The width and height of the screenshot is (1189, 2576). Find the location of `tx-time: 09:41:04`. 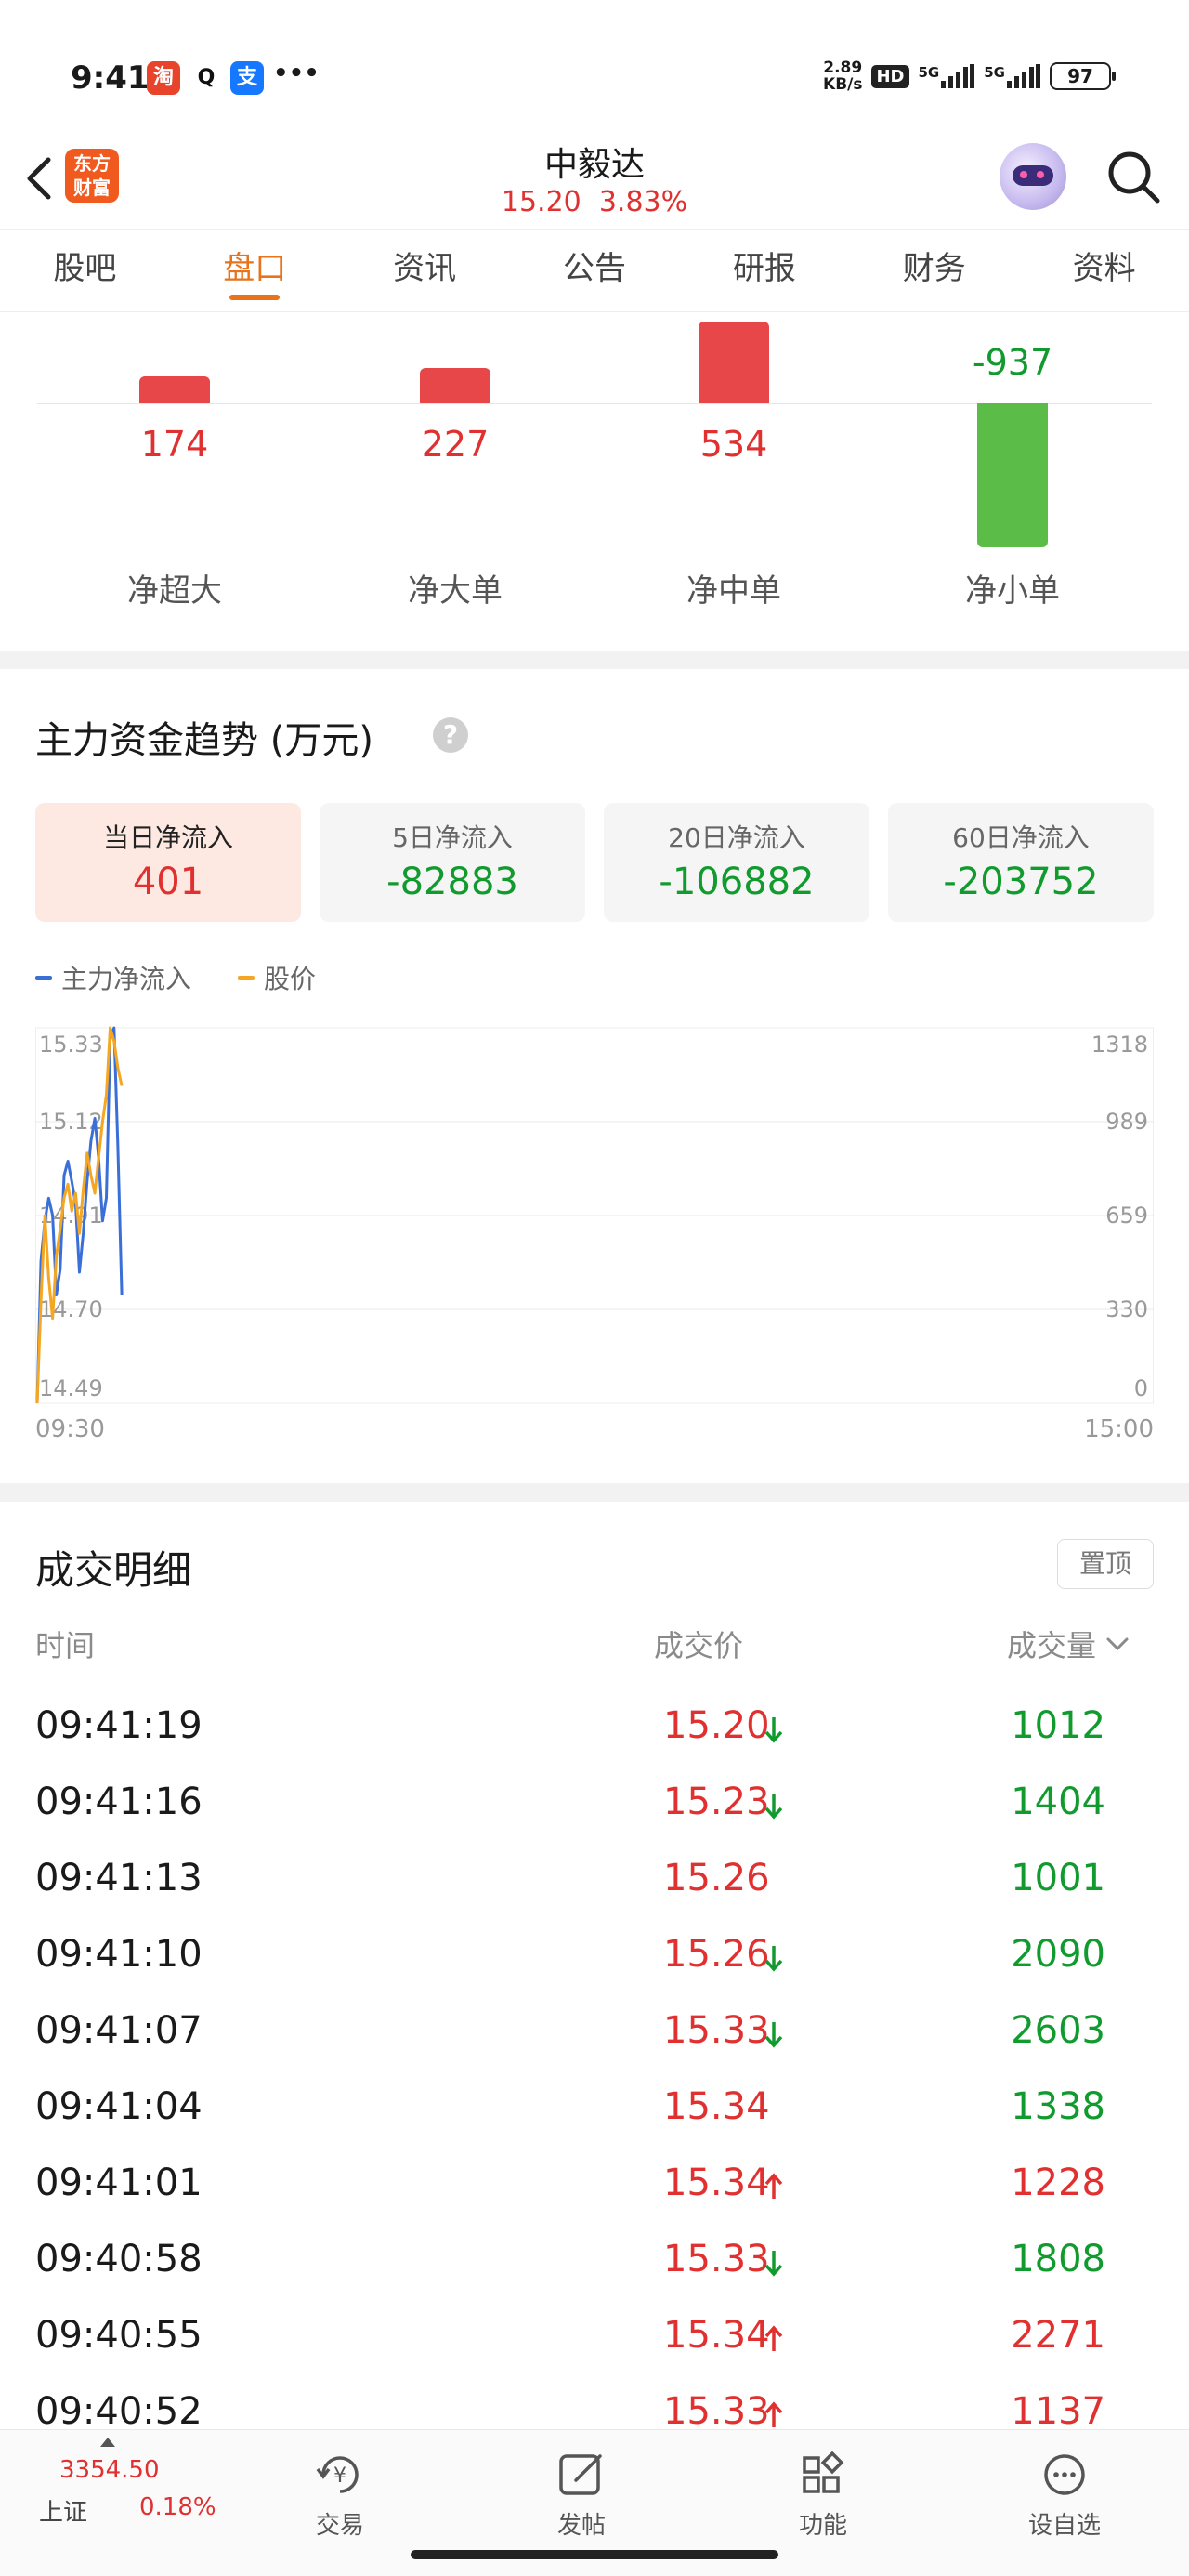

tx-time: 09:41:04 is located at coordinates (119, 2106).